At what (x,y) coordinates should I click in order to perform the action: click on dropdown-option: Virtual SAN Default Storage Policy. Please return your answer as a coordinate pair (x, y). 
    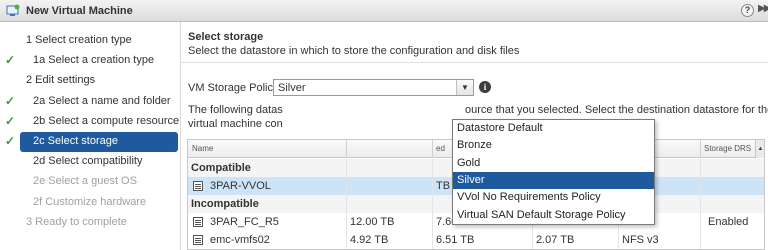
    Looking at the image, I should click on (553, 215).